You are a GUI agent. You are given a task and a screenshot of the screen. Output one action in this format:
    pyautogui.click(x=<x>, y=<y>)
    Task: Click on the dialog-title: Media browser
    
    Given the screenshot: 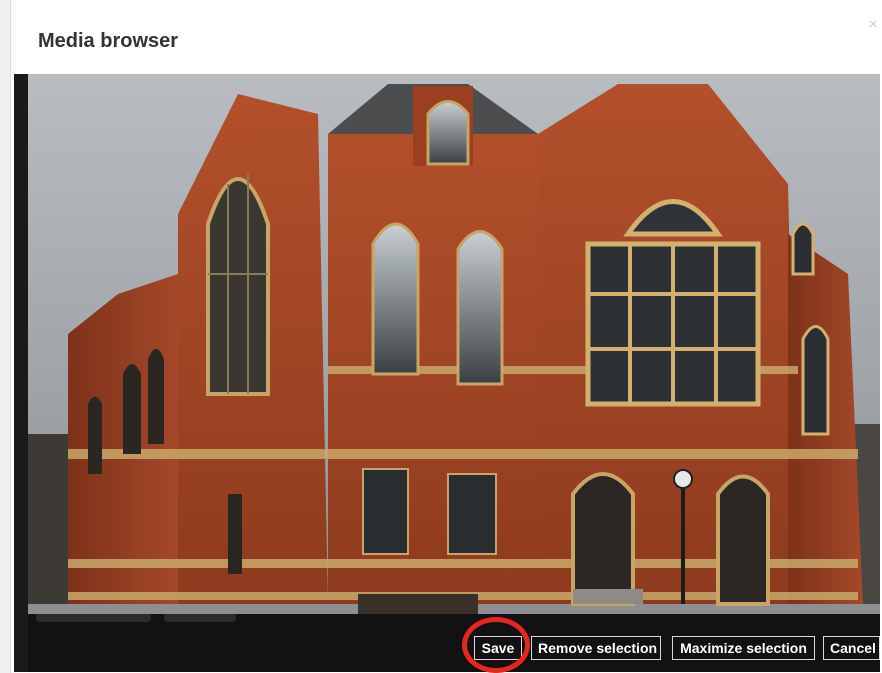 What is the action you would take?
    pyautogui.click(x=108, y=41)
    